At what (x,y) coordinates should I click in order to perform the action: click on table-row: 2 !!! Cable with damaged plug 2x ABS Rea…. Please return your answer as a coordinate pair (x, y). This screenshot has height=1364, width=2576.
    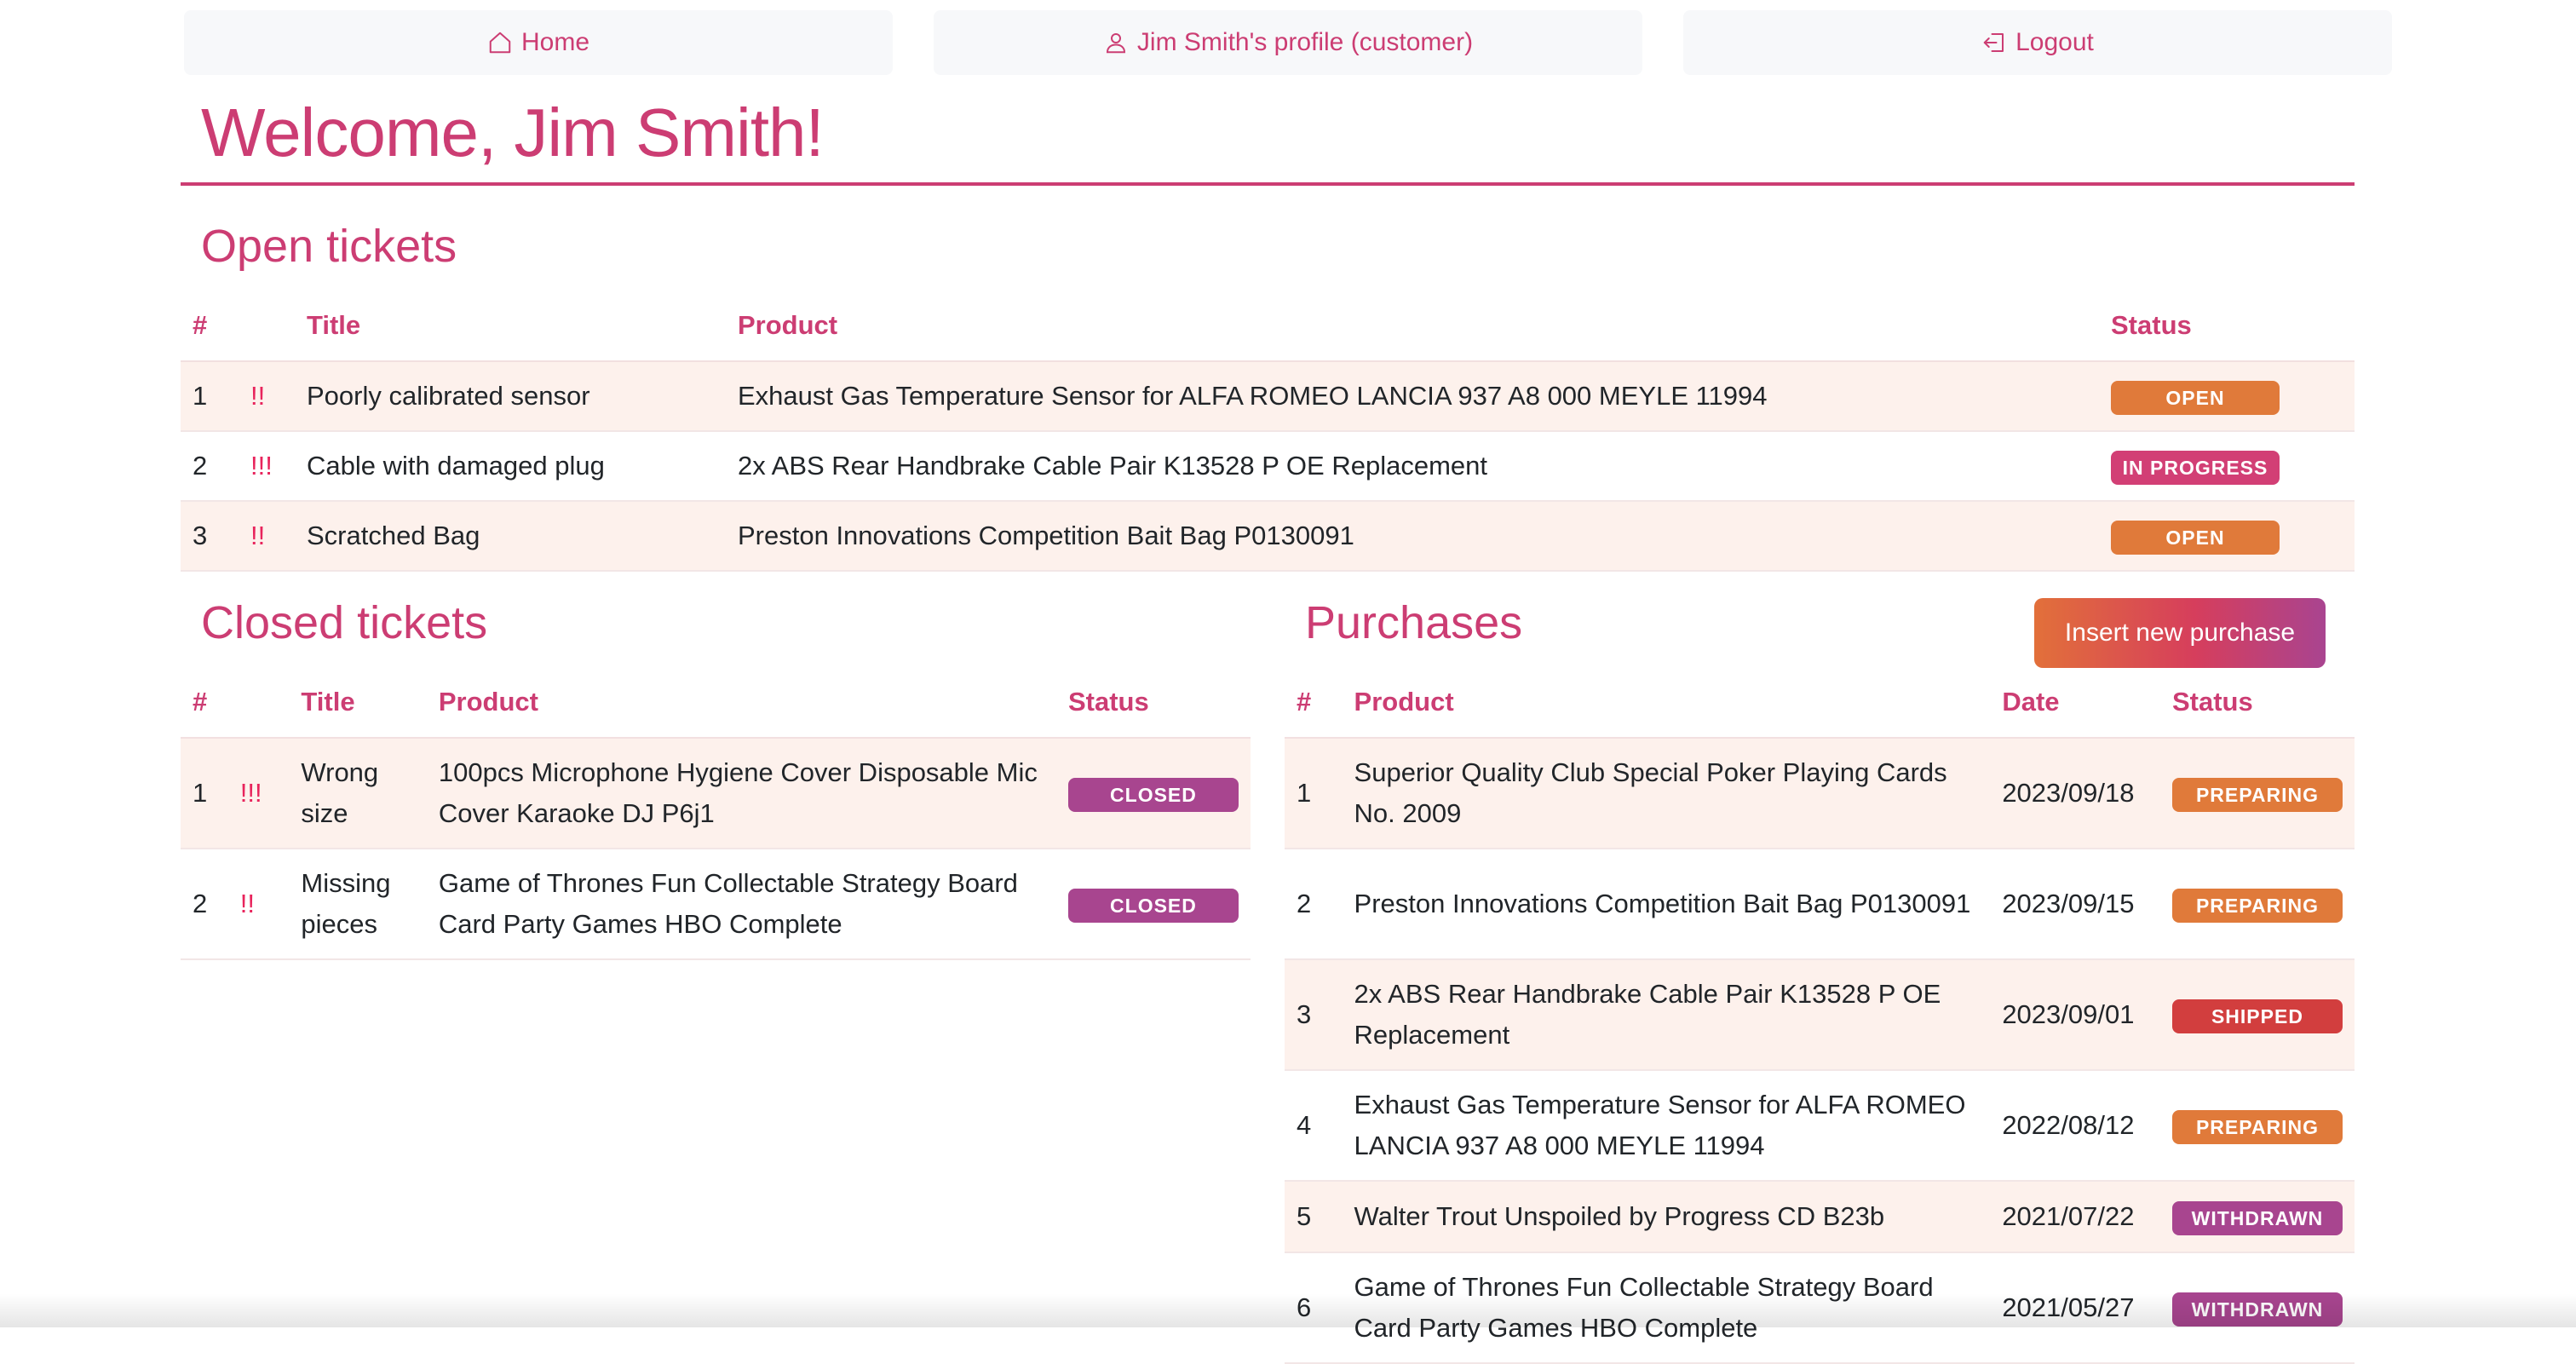
    Looking at the image, I should click on (1268, 466).